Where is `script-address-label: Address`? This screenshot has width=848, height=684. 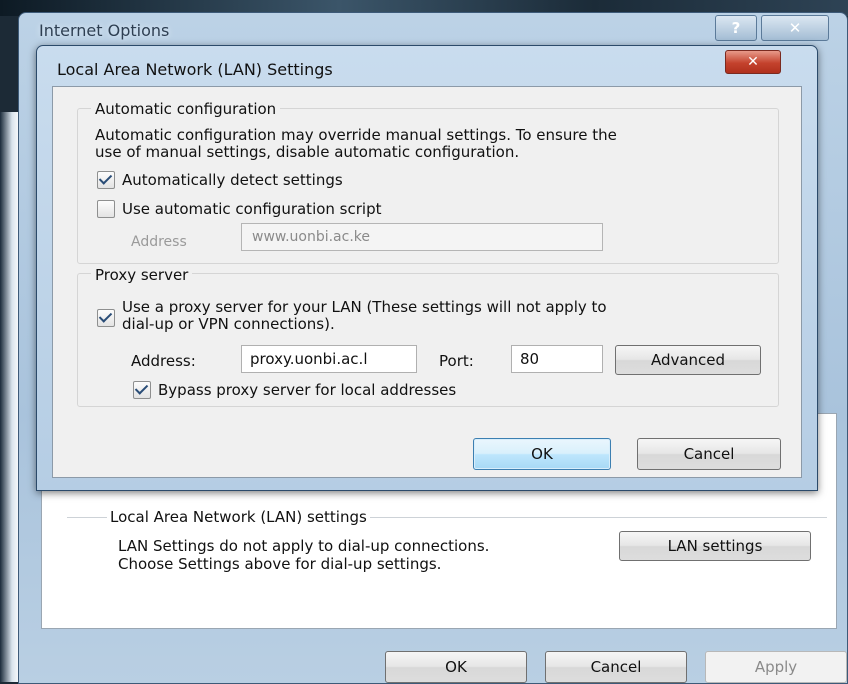 script-address-label: Address is located at coordinates (159, 242).